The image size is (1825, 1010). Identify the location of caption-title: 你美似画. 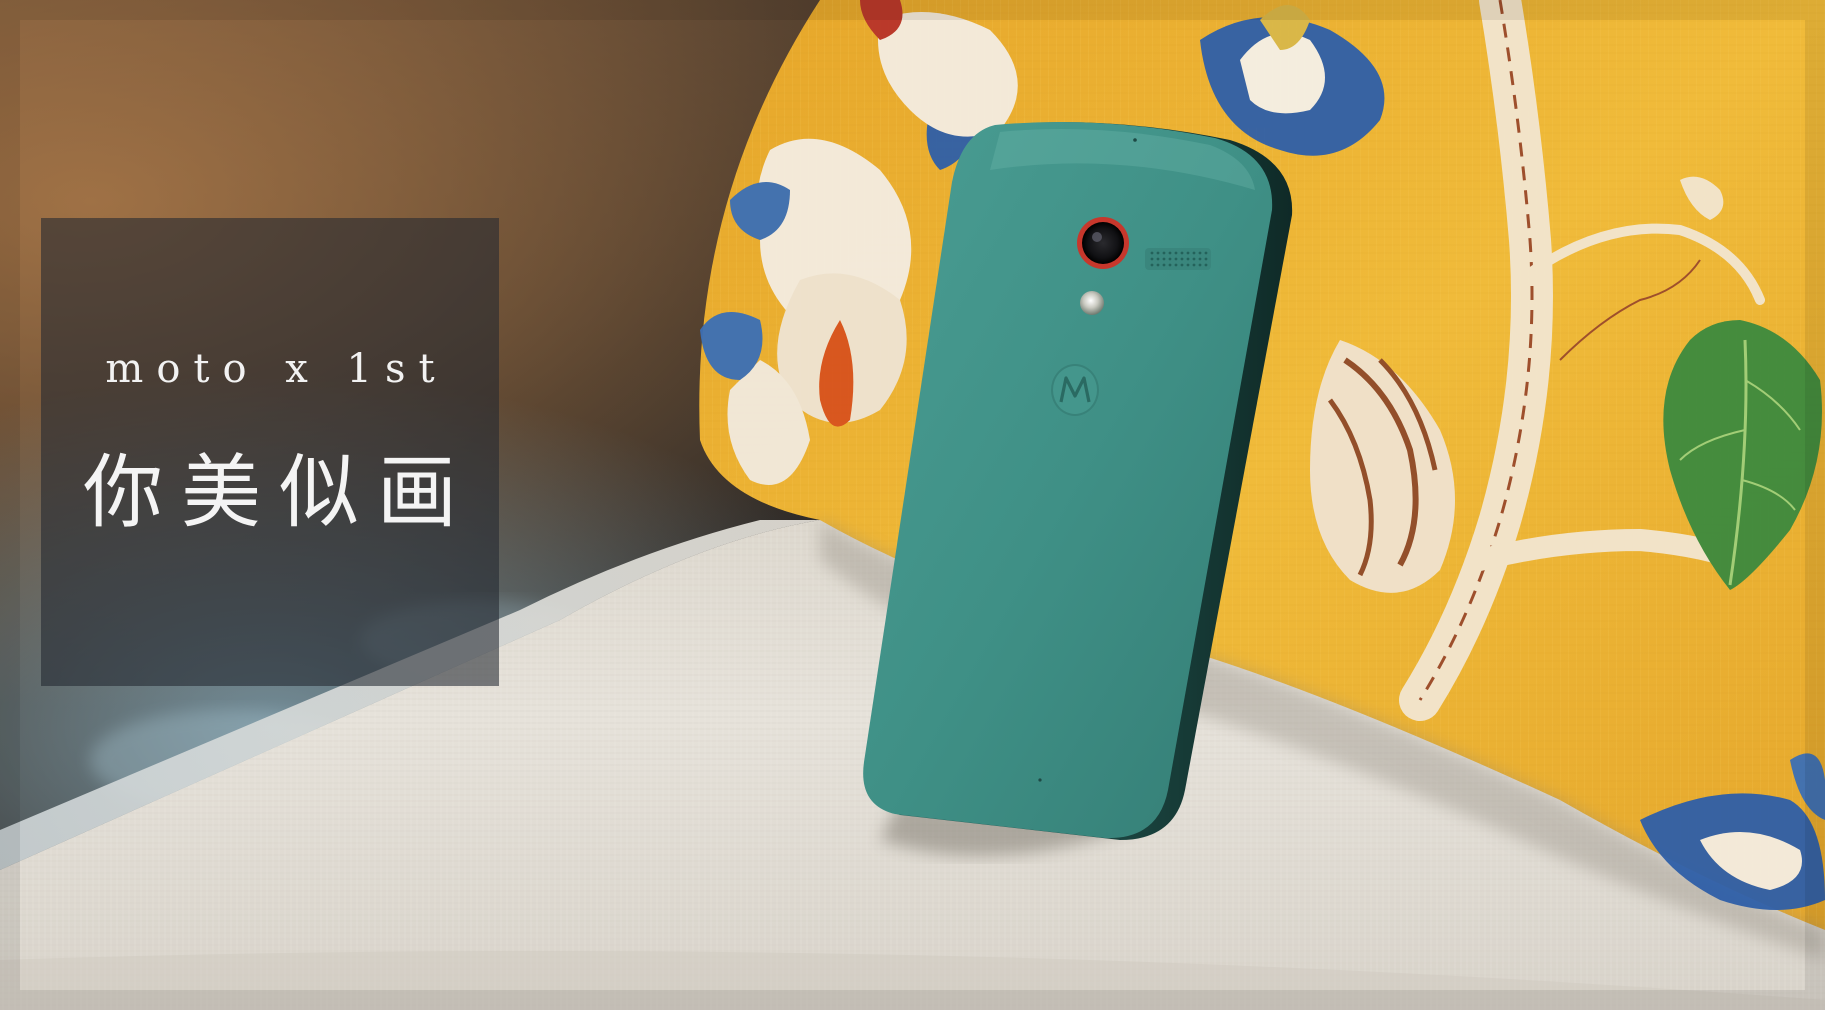
(279, 492).